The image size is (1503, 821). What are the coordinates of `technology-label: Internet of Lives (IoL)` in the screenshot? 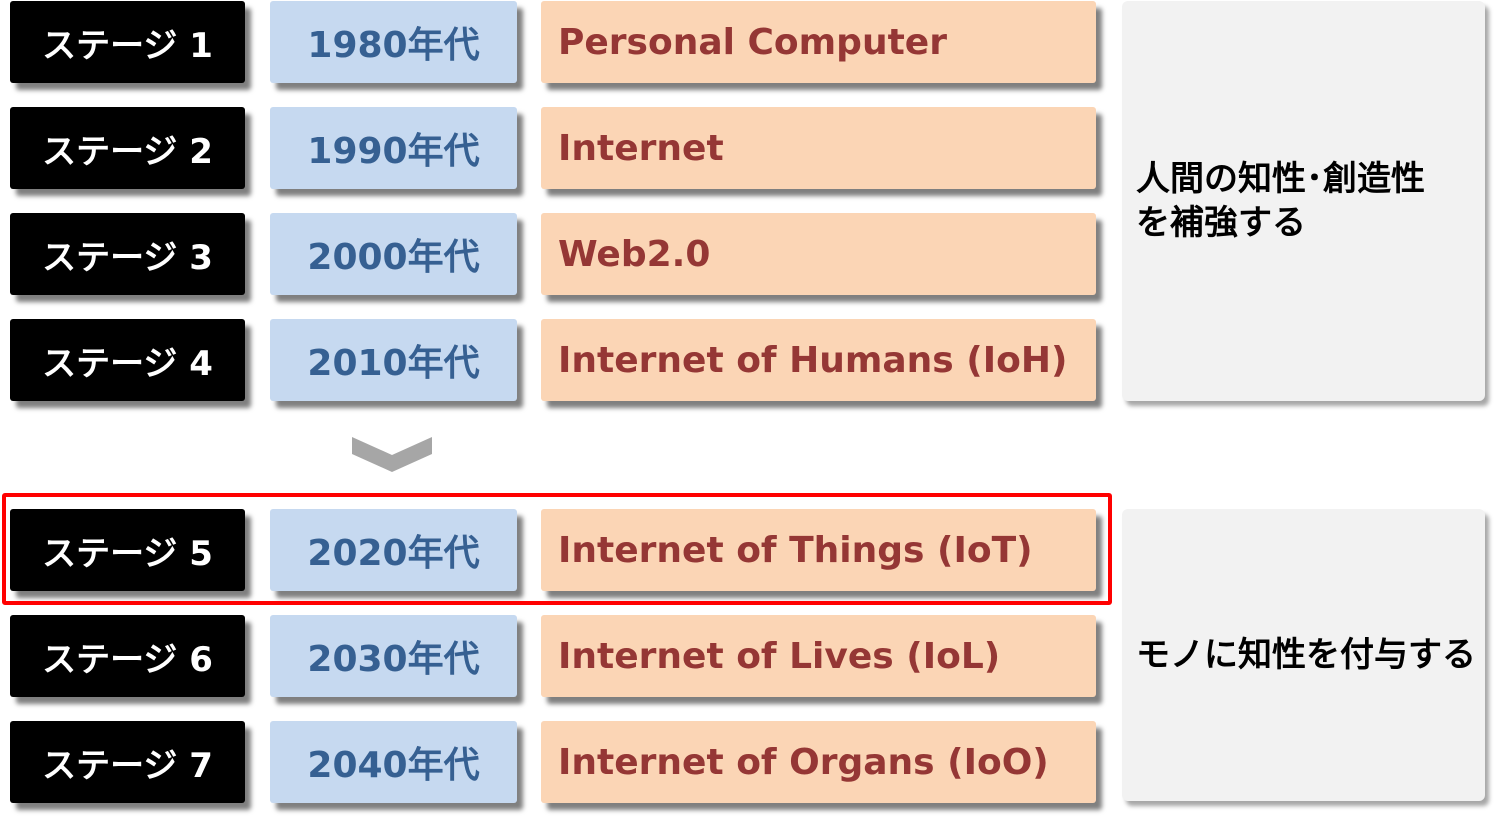 It's located at (818, 656).